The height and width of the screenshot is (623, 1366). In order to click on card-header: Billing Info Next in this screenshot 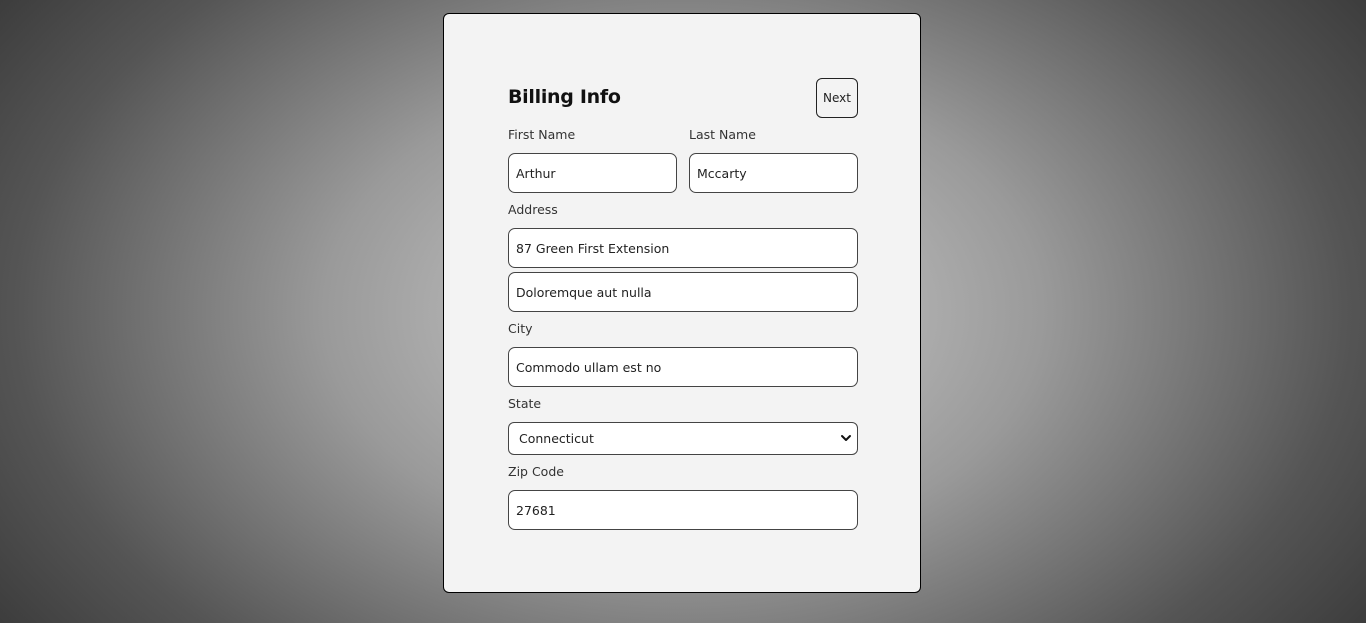, I will do `click(683, 98)`.